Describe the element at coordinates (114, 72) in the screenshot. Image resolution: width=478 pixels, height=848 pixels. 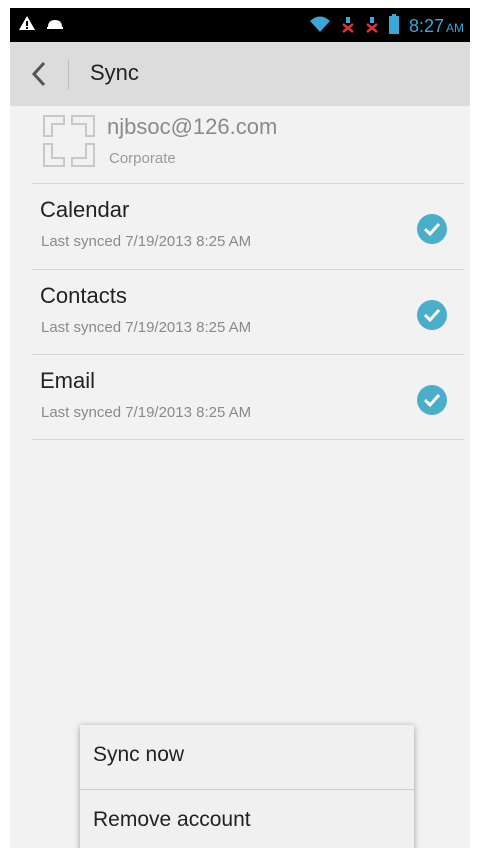
I see `page-title: Sync` at that location.